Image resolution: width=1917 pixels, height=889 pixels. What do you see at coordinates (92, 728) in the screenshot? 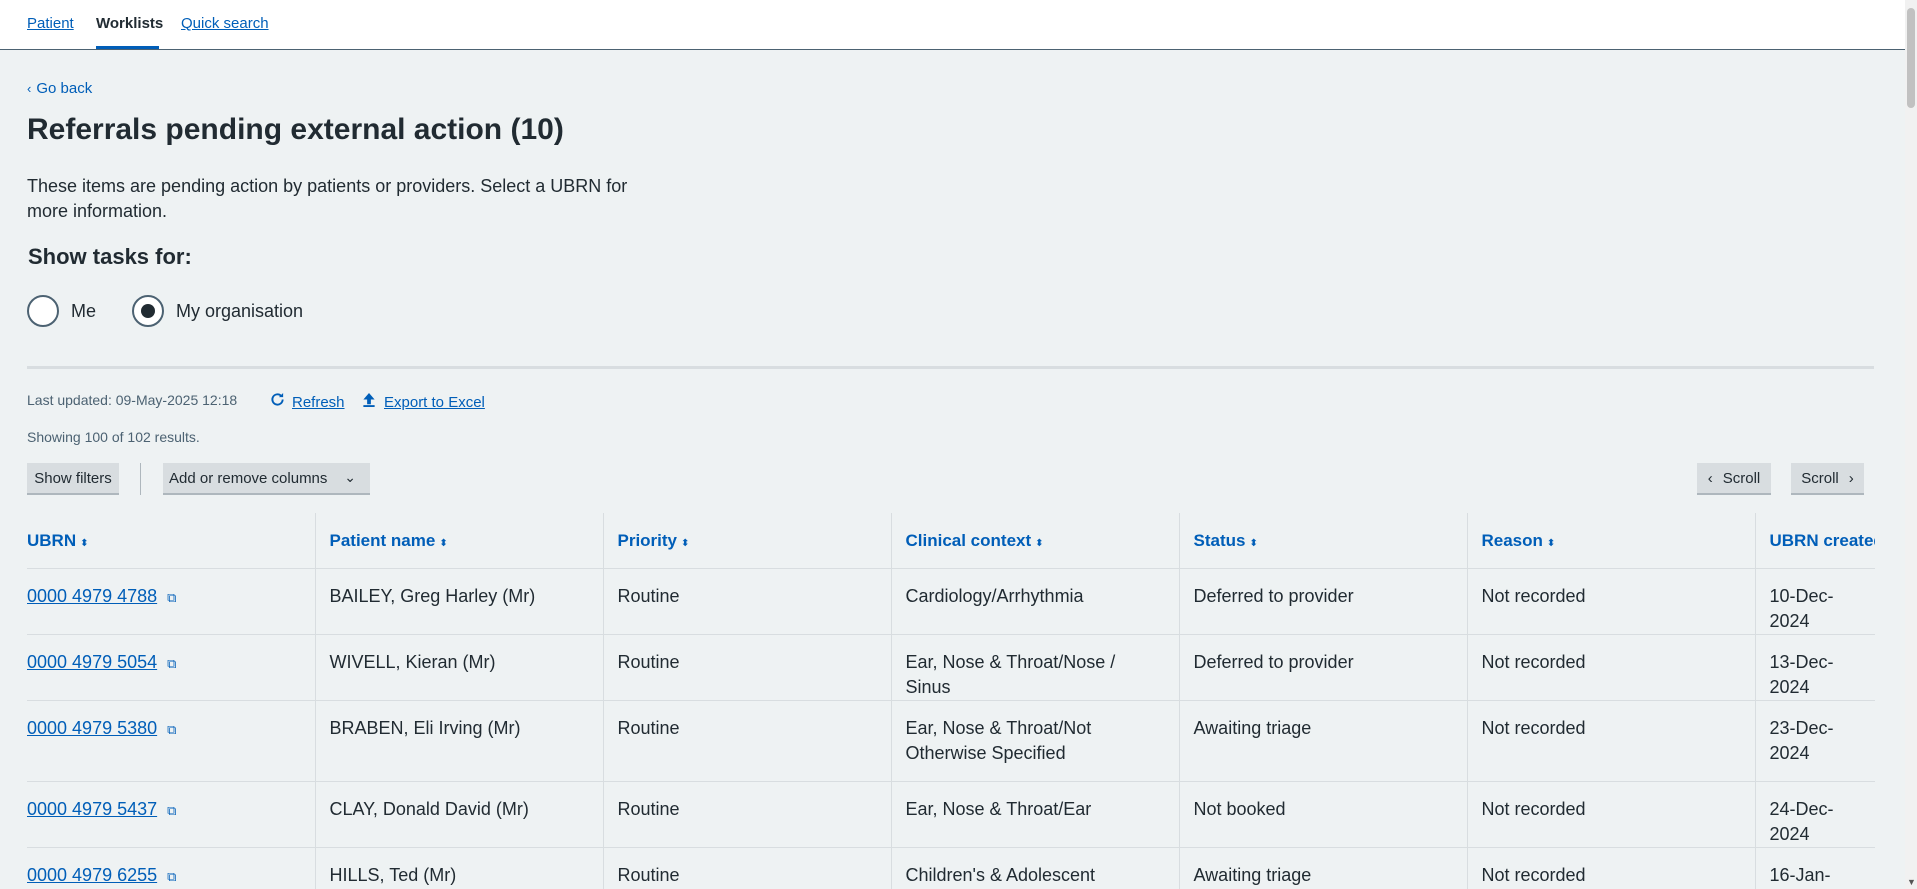
I see `ubrn-link: 0000 4979 5380` at bounding box center [92, 728].